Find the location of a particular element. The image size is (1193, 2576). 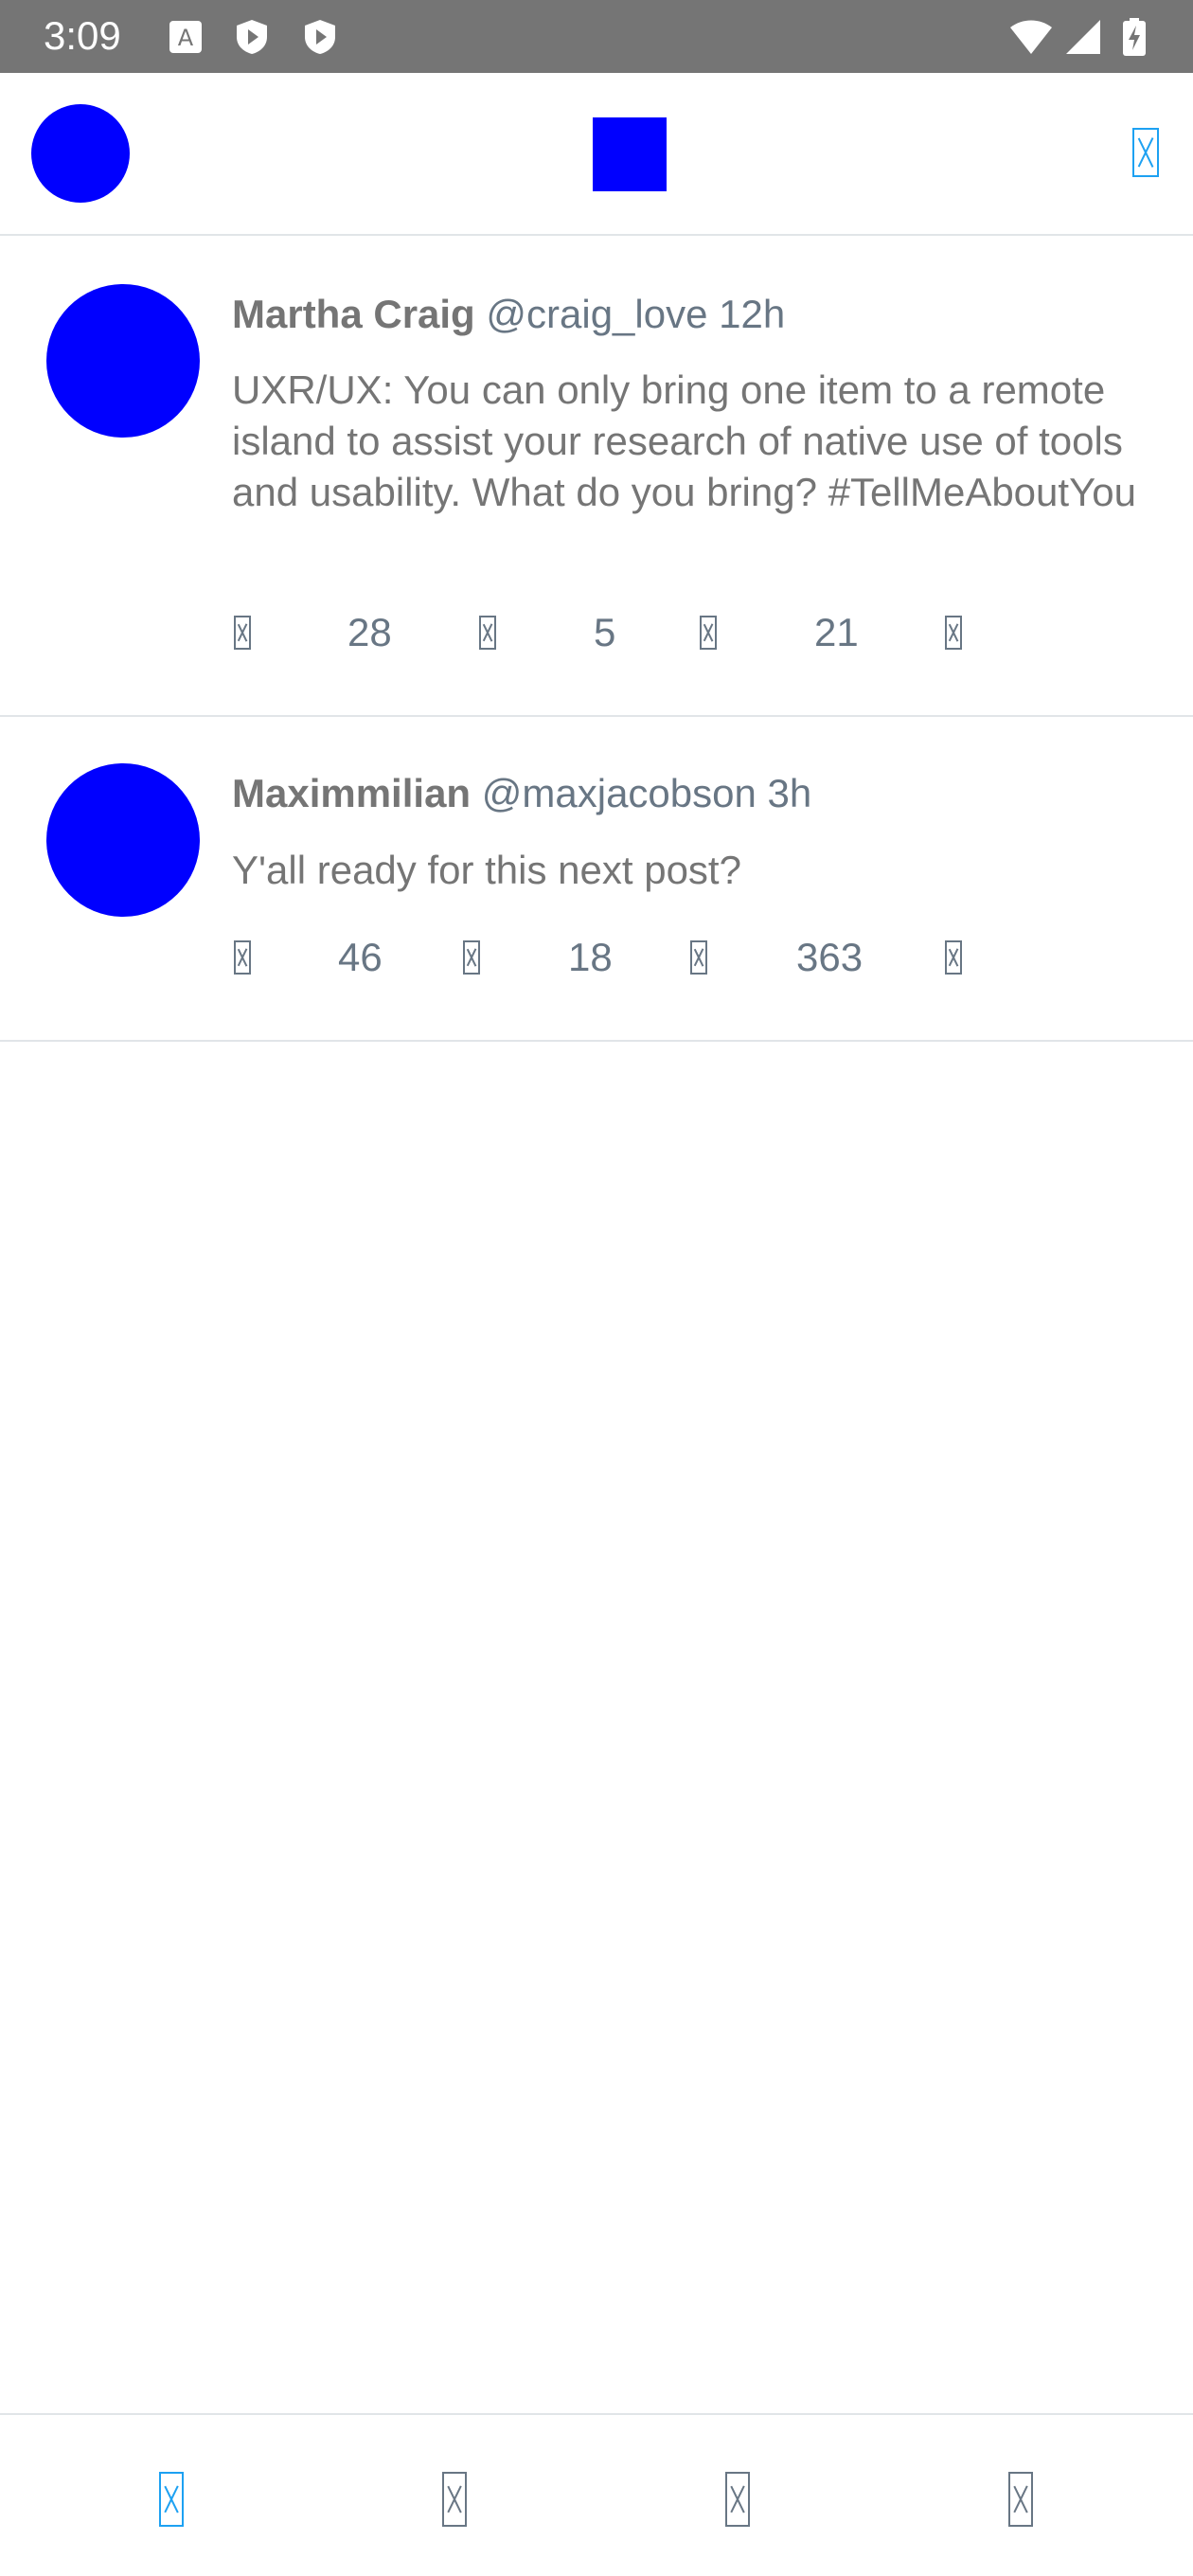

svg-text: A is located at coordinates (186, 38).